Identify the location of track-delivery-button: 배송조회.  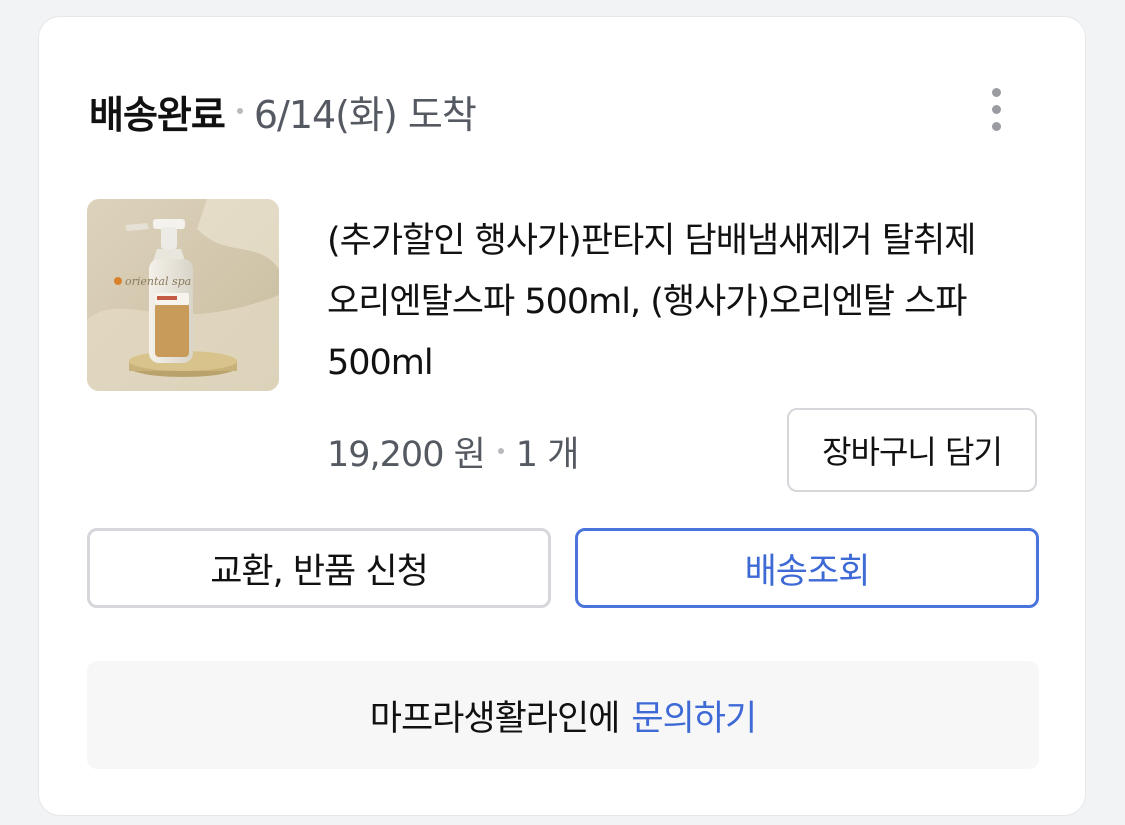
(807, 568).